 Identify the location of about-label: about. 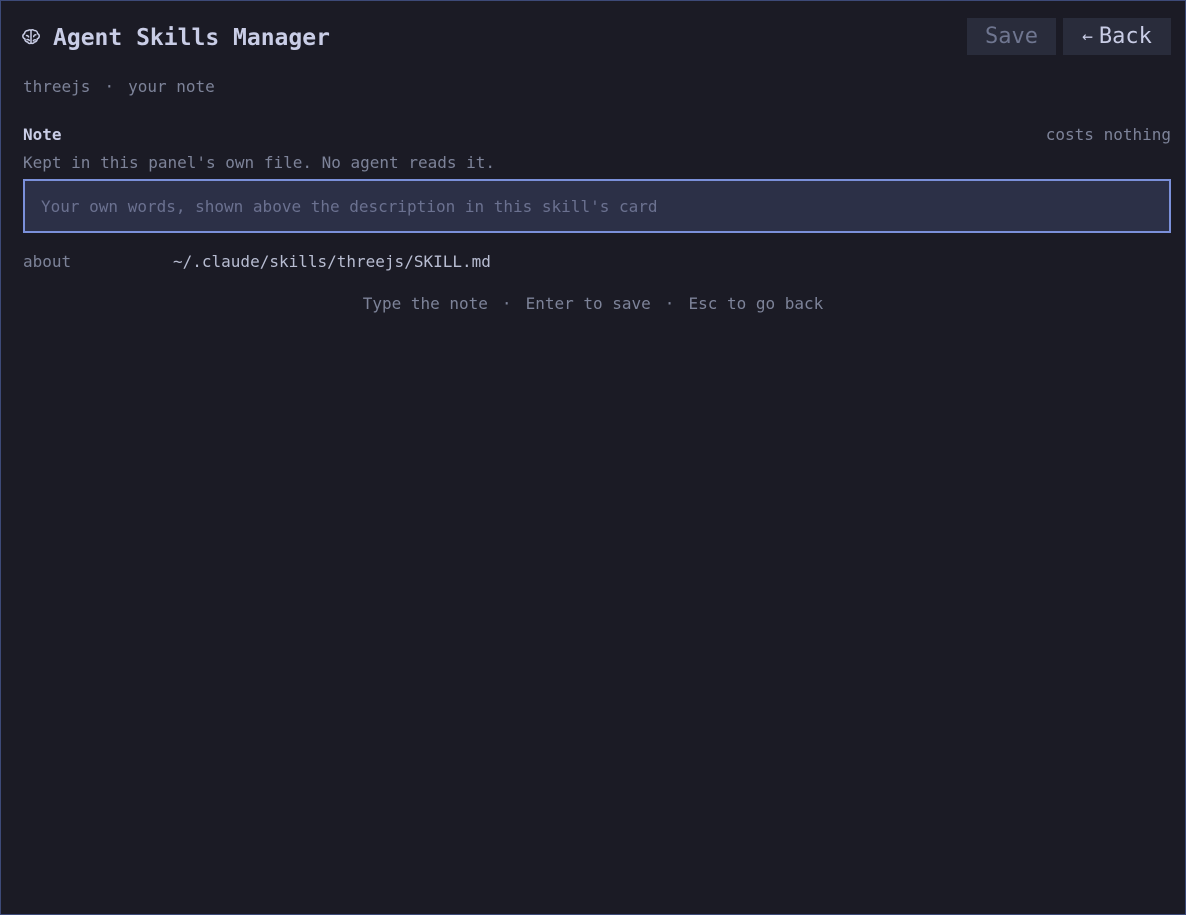
(47, 261).